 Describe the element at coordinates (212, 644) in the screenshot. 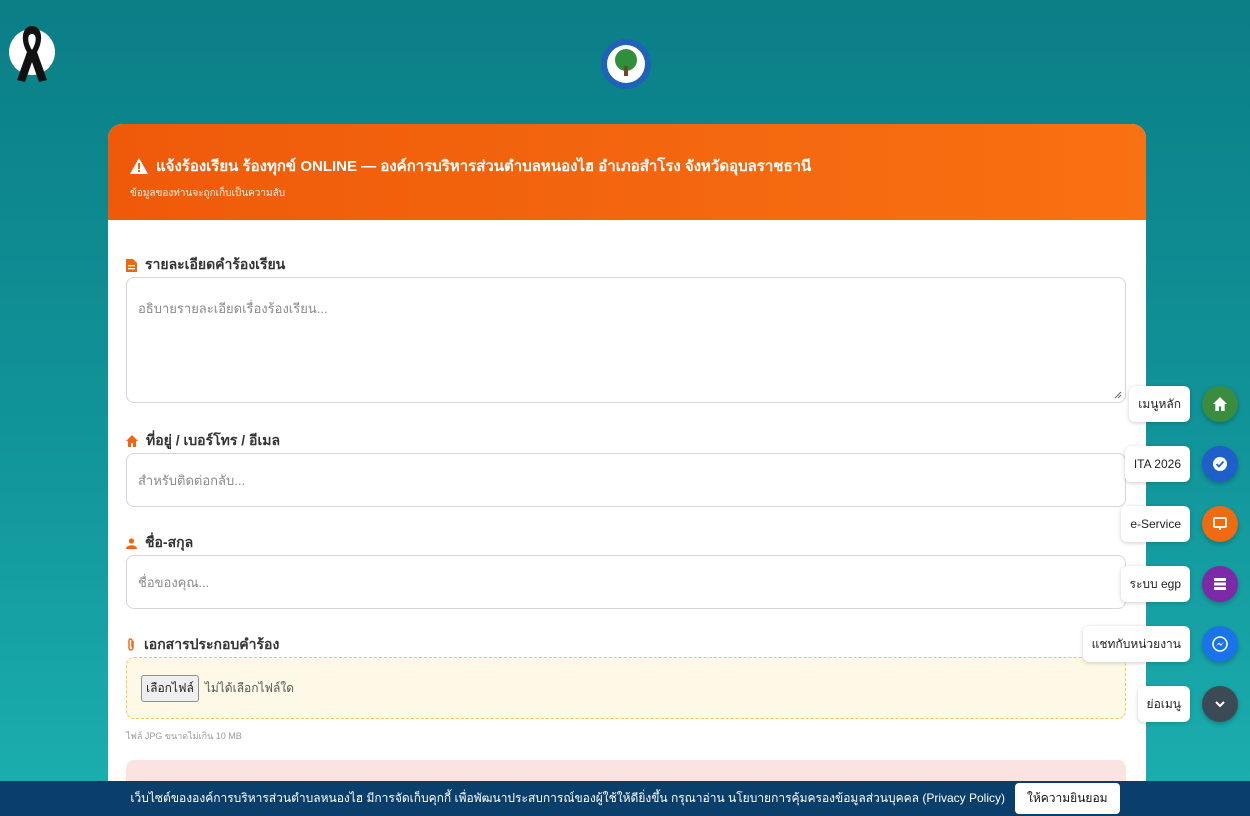

I see `attachment-label: เอกสารประกอบคำร้อง` at that location.